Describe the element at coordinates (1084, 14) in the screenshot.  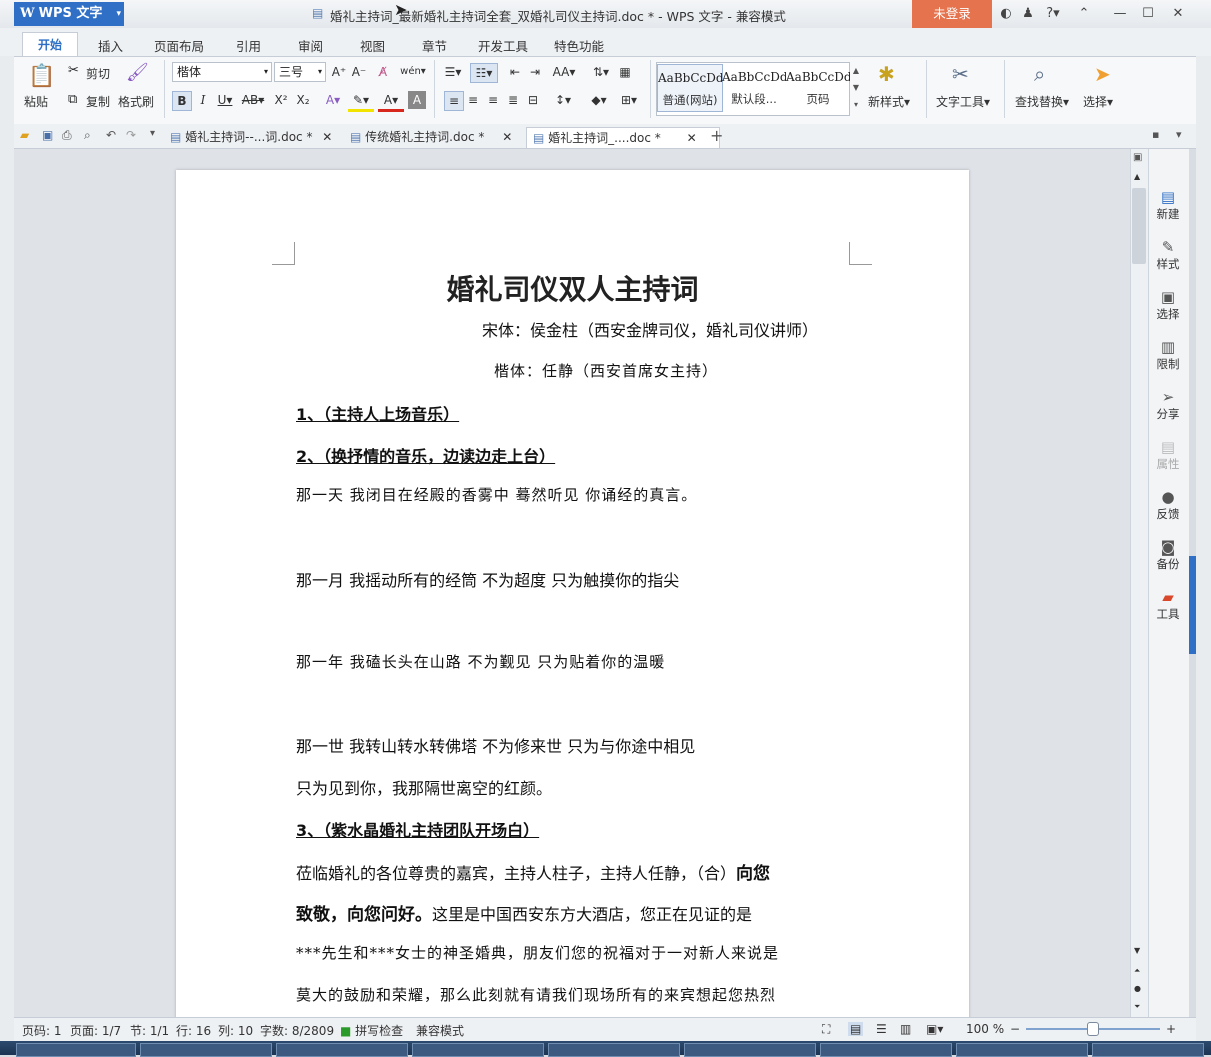
I see `collapse-ribbon-icon: ⌃` at that location.